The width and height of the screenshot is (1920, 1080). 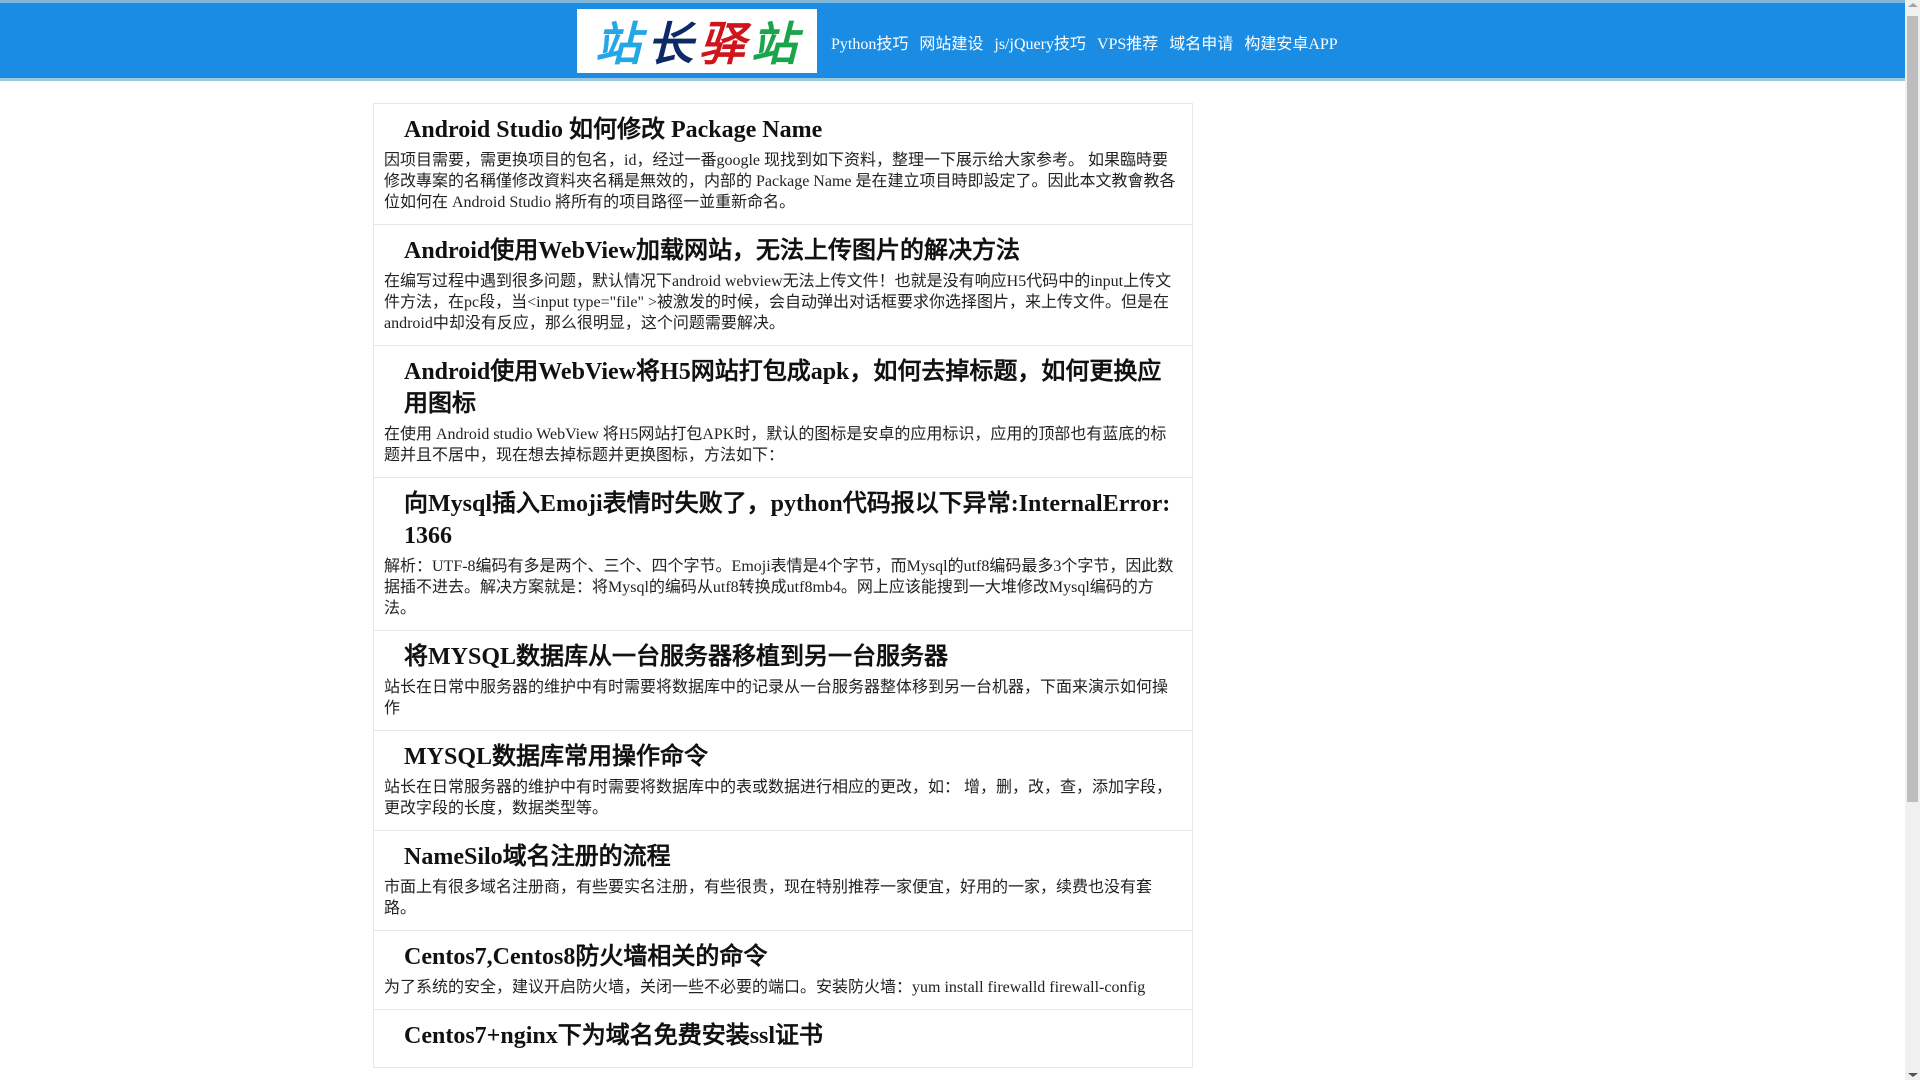 What do you see at coordinates (782, 957) in the screenshot?
I see `article-title: Centos7,Centos8防火墙相关的命令` at bounding box center [782, 957].